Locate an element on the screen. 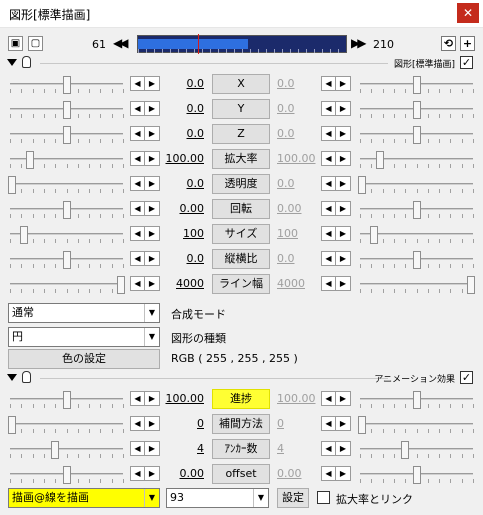  next-frame-button: ▶▶ is located at coordinates (359, 43).